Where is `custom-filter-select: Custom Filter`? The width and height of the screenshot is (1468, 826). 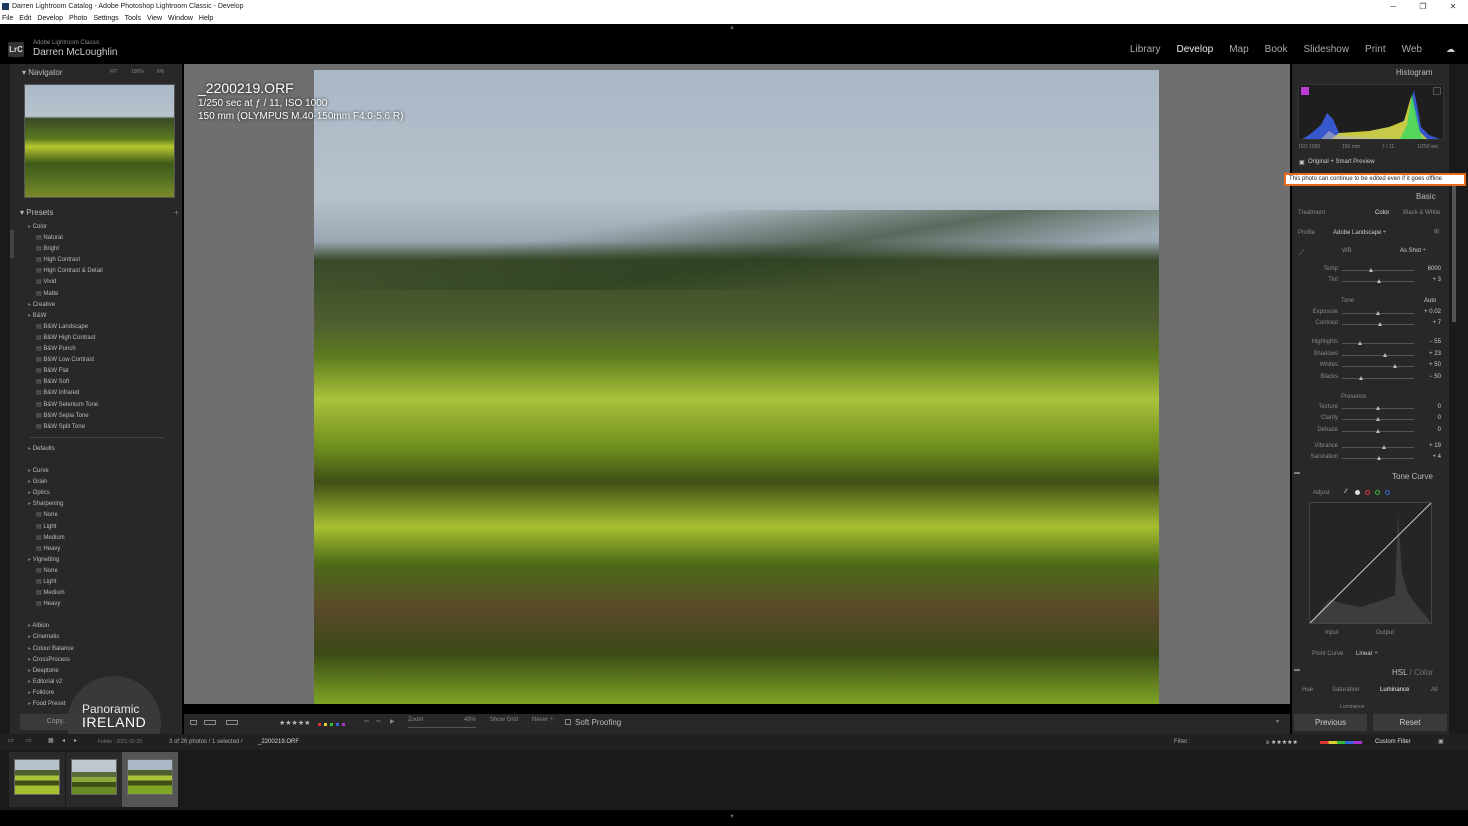 custom-filter-select: Custom Filter is located at coordinates (1393, 742).